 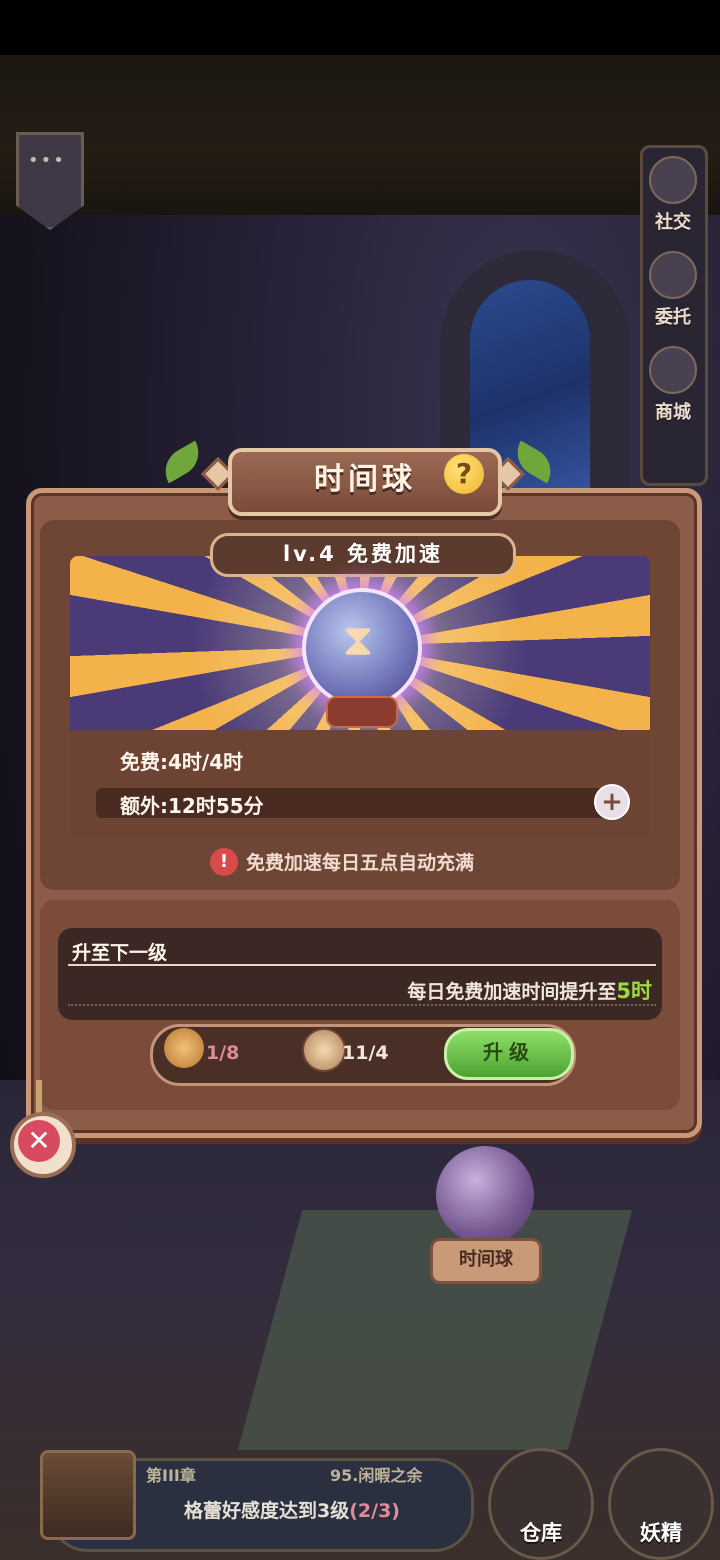 I want to click on extra-time-stat: 额外:12时55分, so click(x=192, y=806).